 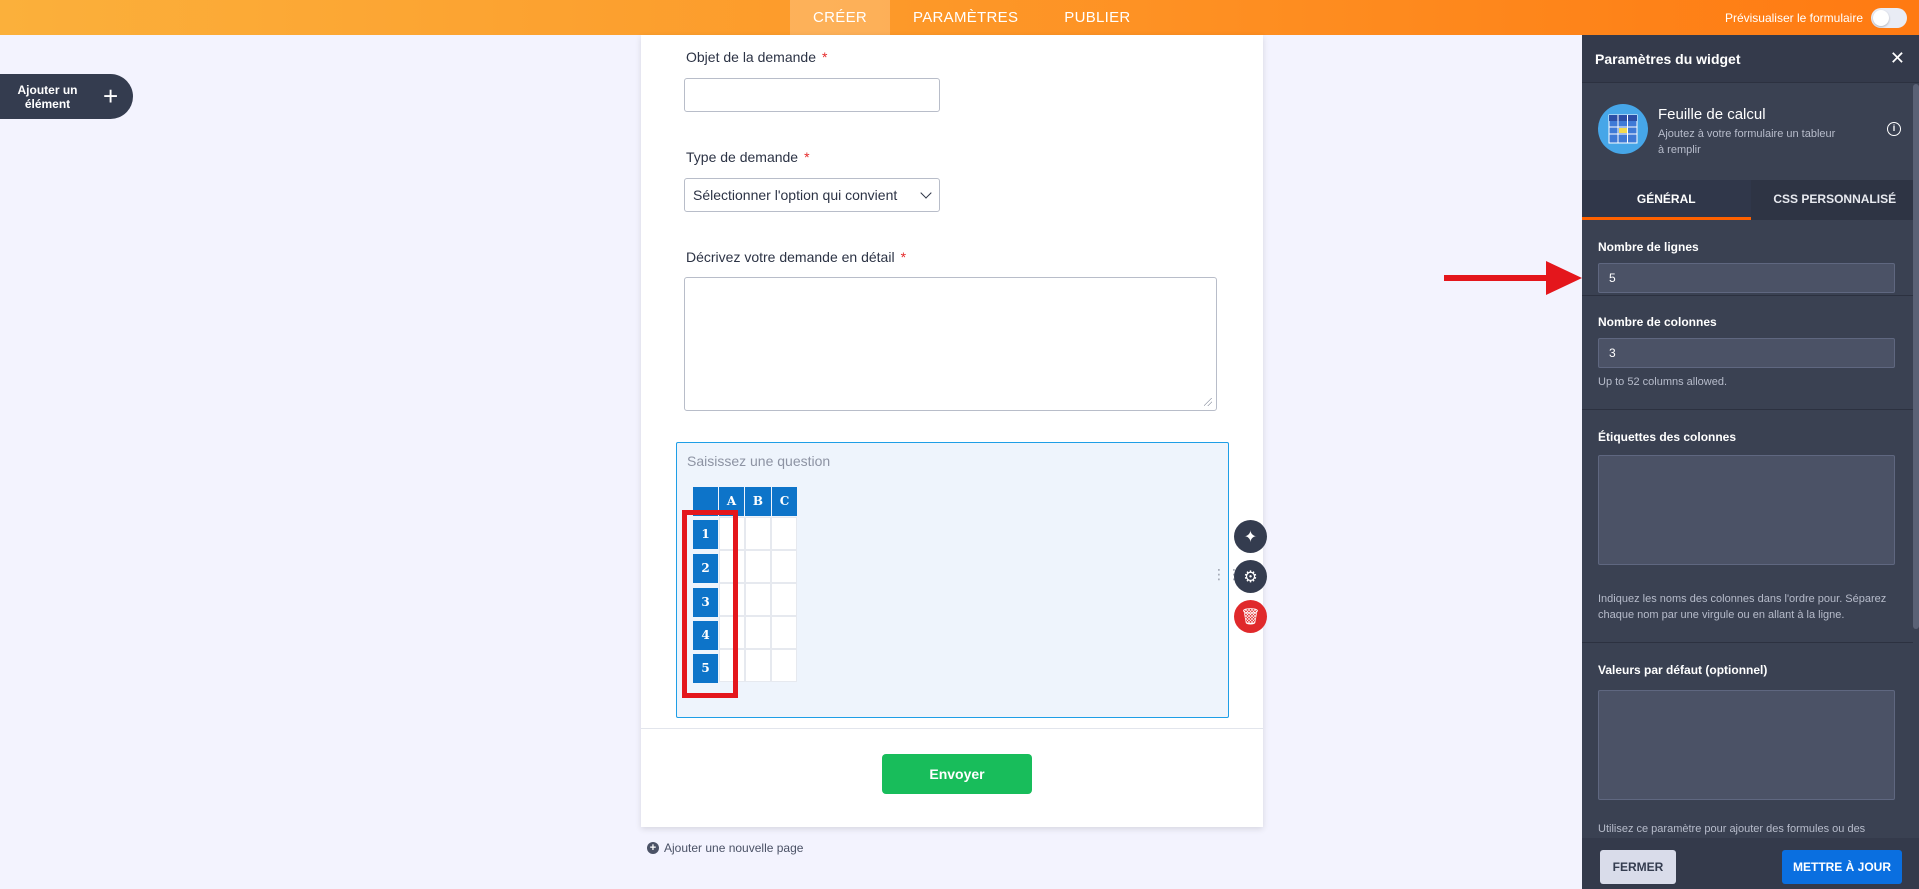 I want to click on add-element-button: Ajouter un élément +, so click(x=66, y=96).